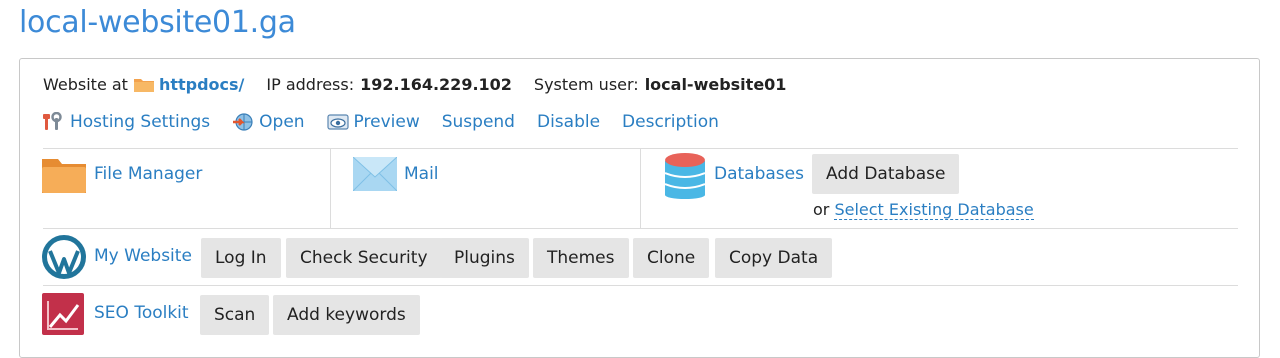  What do you see at coordinates (436, 84) in the screenshot?
I see `ip-value: 192.164.229.102` at bounding box center [436, 84].